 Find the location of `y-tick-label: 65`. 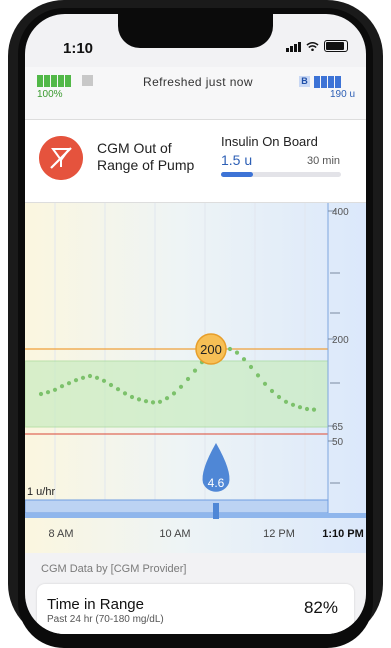

y-tick-label: 65 is located at coordinates (338, 427).